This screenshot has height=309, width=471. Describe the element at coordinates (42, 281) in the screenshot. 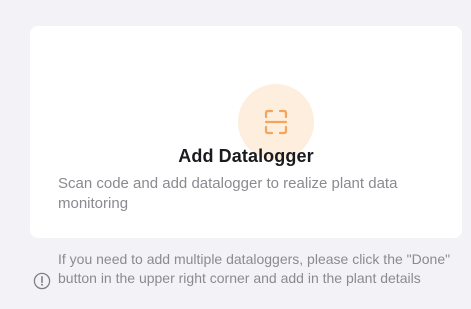

I see `info-circle-icon` at that location.